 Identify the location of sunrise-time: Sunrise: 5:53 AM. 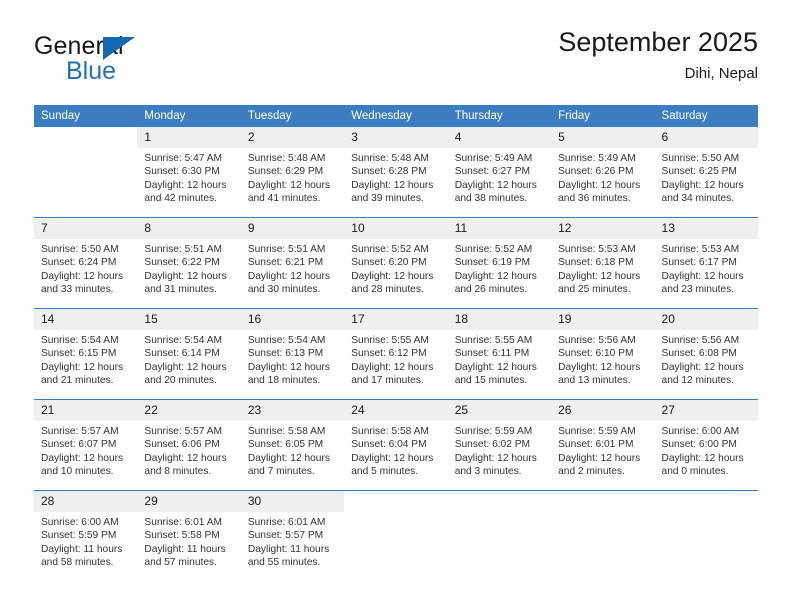
(597, 249).